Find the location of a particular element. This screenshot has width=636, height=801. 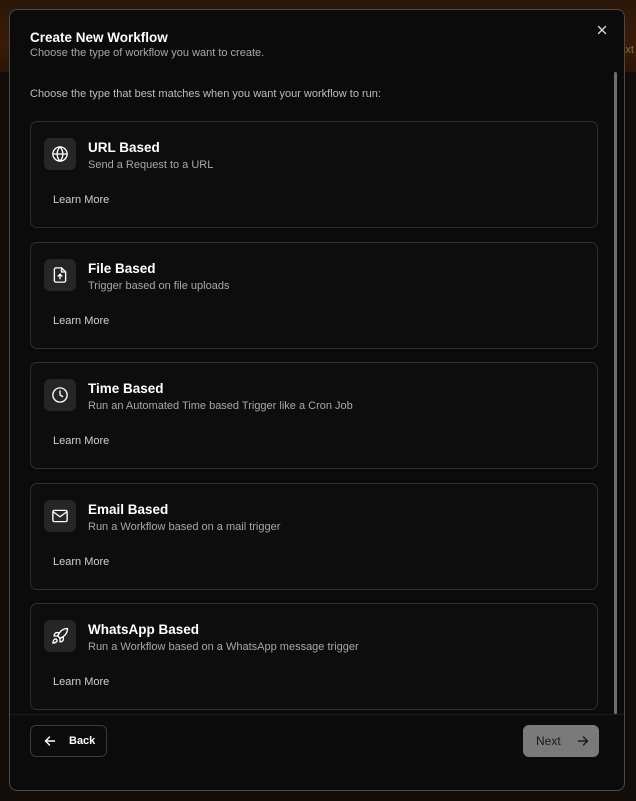

dialog-title: Create New Workflow is located at coordinates (99, 37).